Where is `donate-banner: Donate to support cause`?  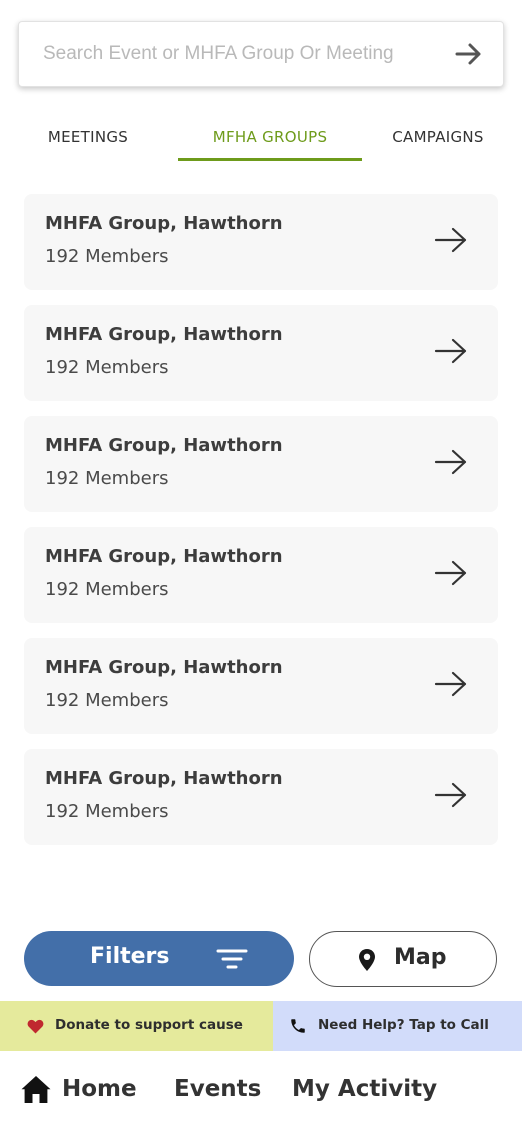 donate-banner: Donate to support cause is located at coordinates (136, 1026).